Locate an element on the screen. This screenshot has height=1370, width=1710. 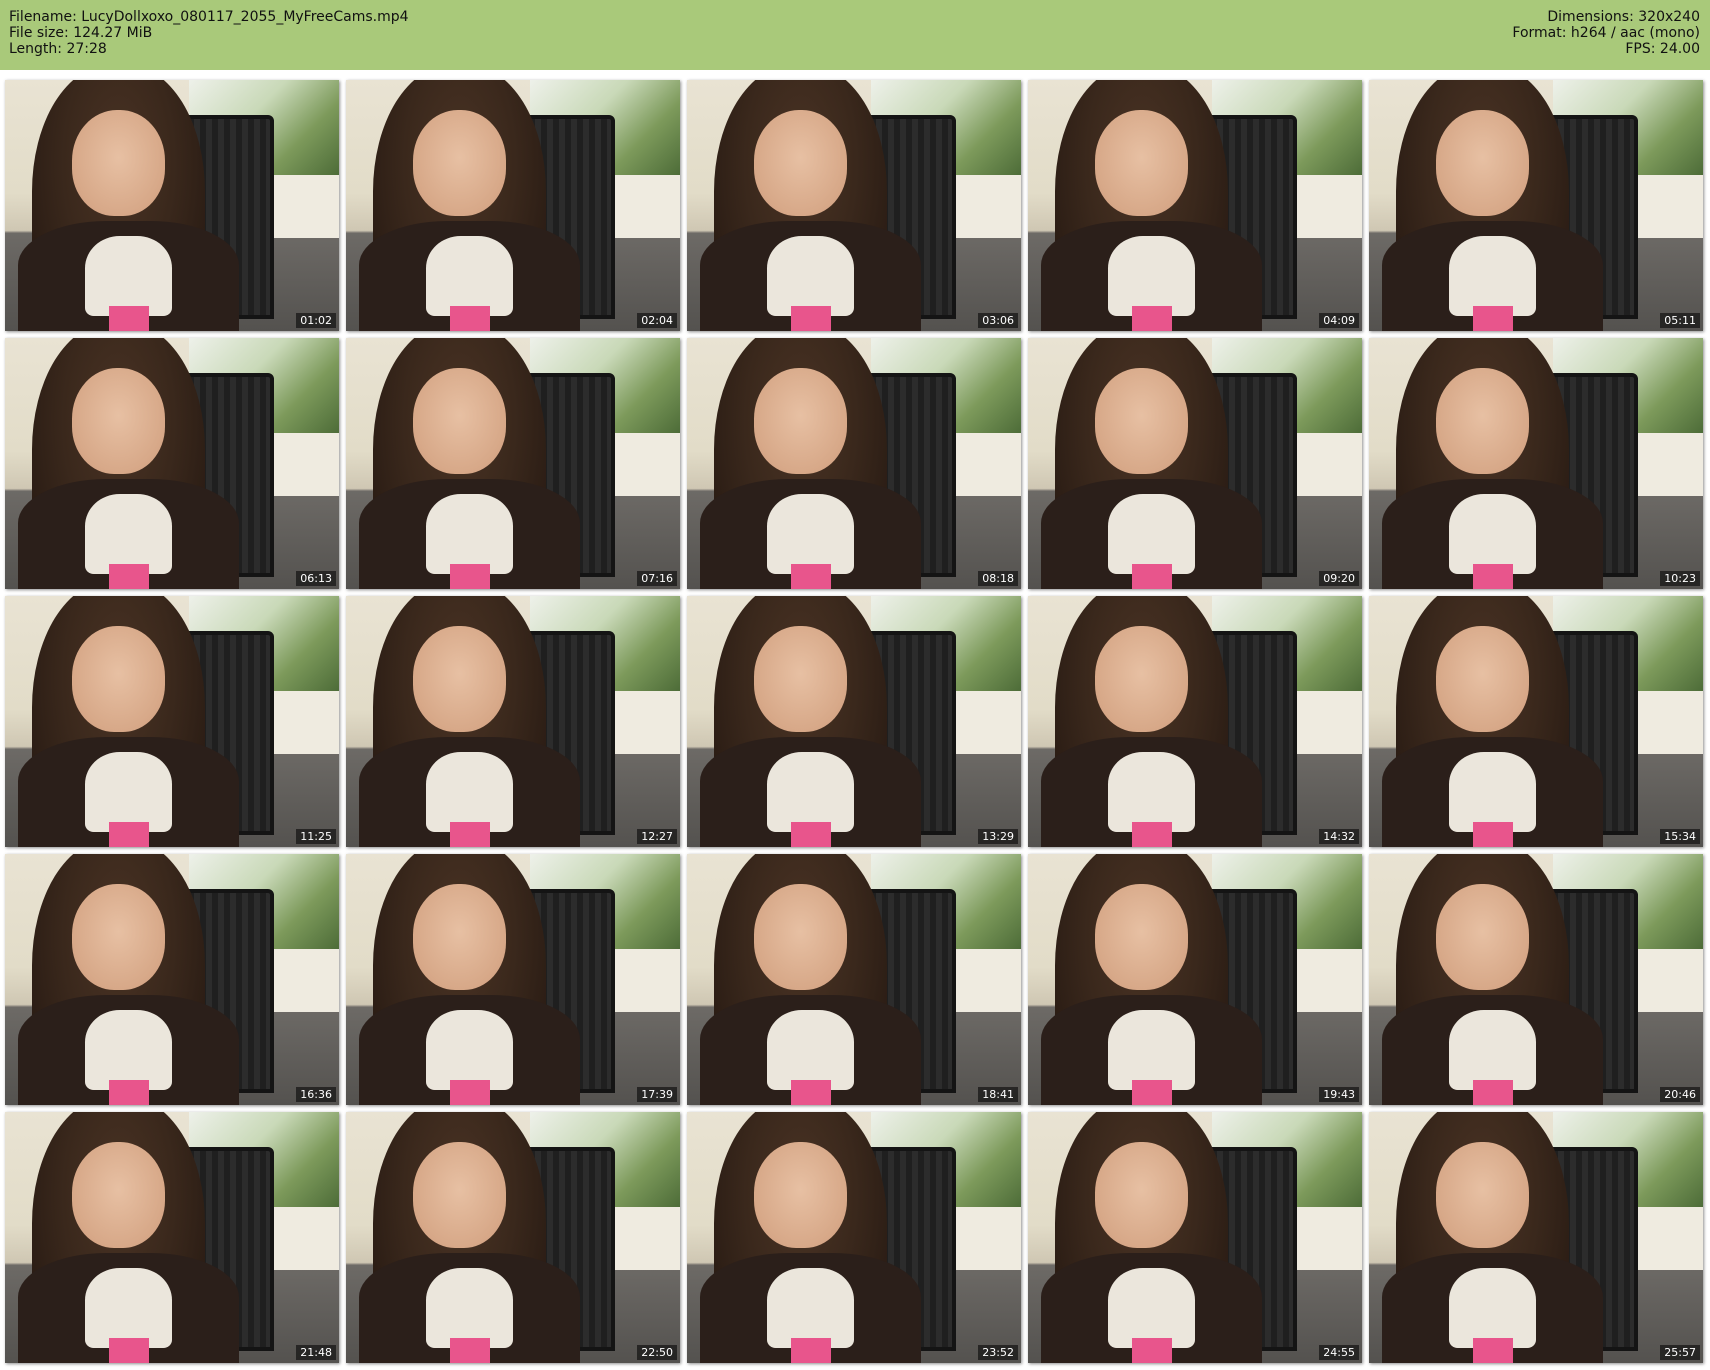
thumbnail-frame: 11:25 is located at coordinates (172, 721).